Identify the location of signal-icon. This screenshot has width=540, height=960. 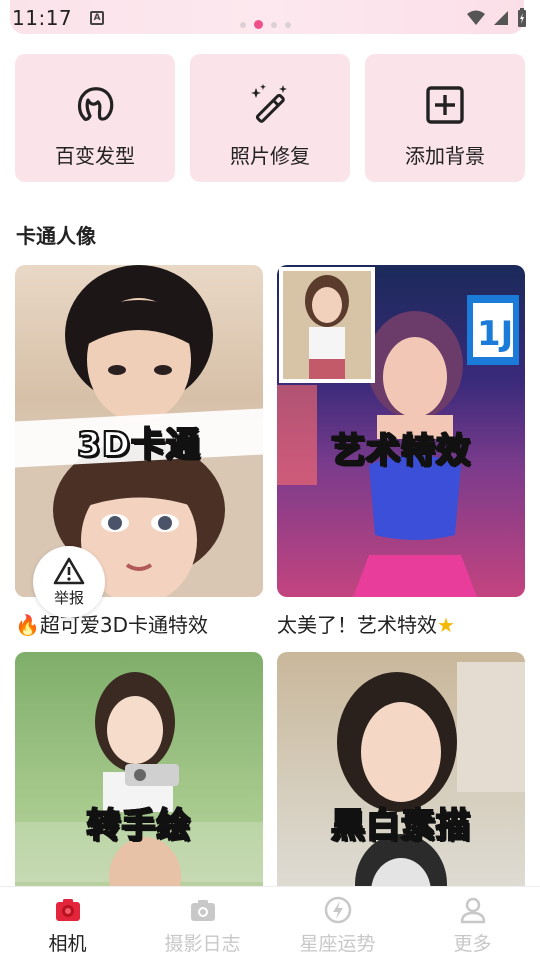
(501, 18).